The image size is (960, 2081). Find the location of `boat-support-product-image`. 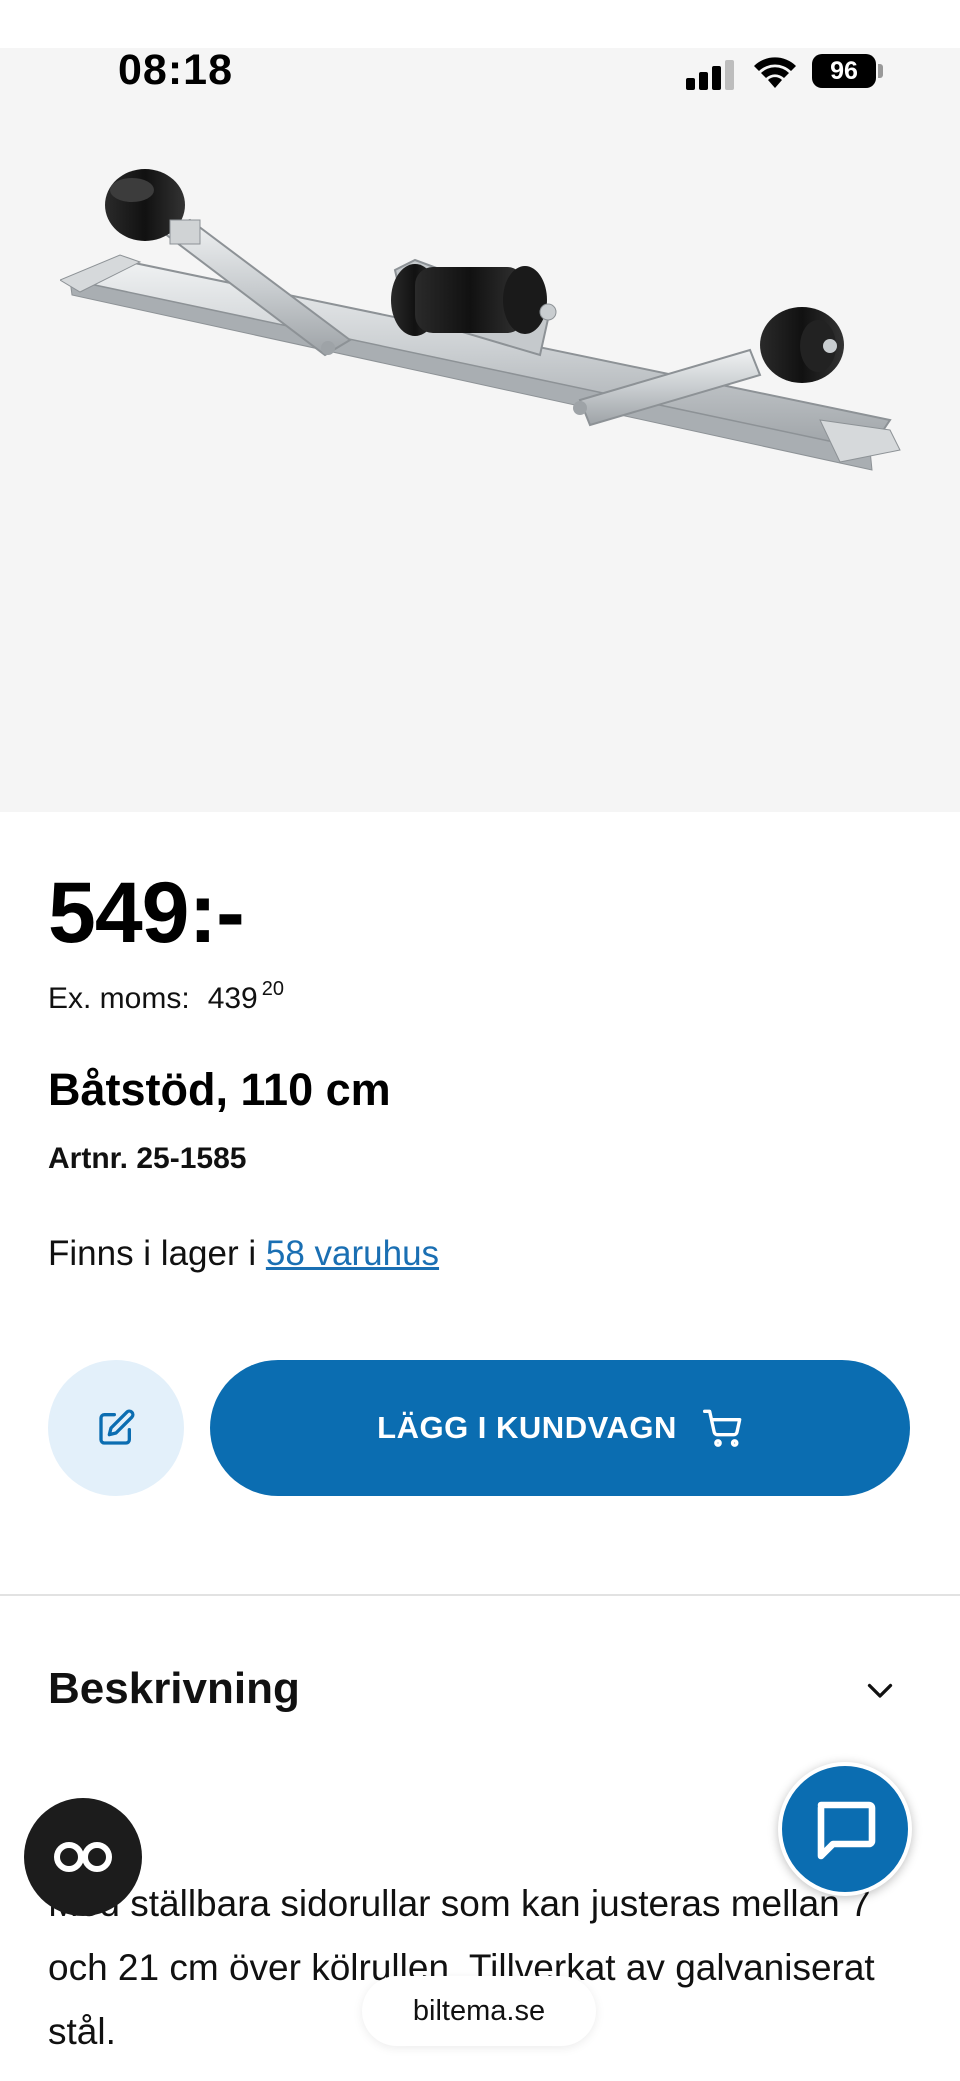

boat-support-product-image is located at coordinates (480, 320).